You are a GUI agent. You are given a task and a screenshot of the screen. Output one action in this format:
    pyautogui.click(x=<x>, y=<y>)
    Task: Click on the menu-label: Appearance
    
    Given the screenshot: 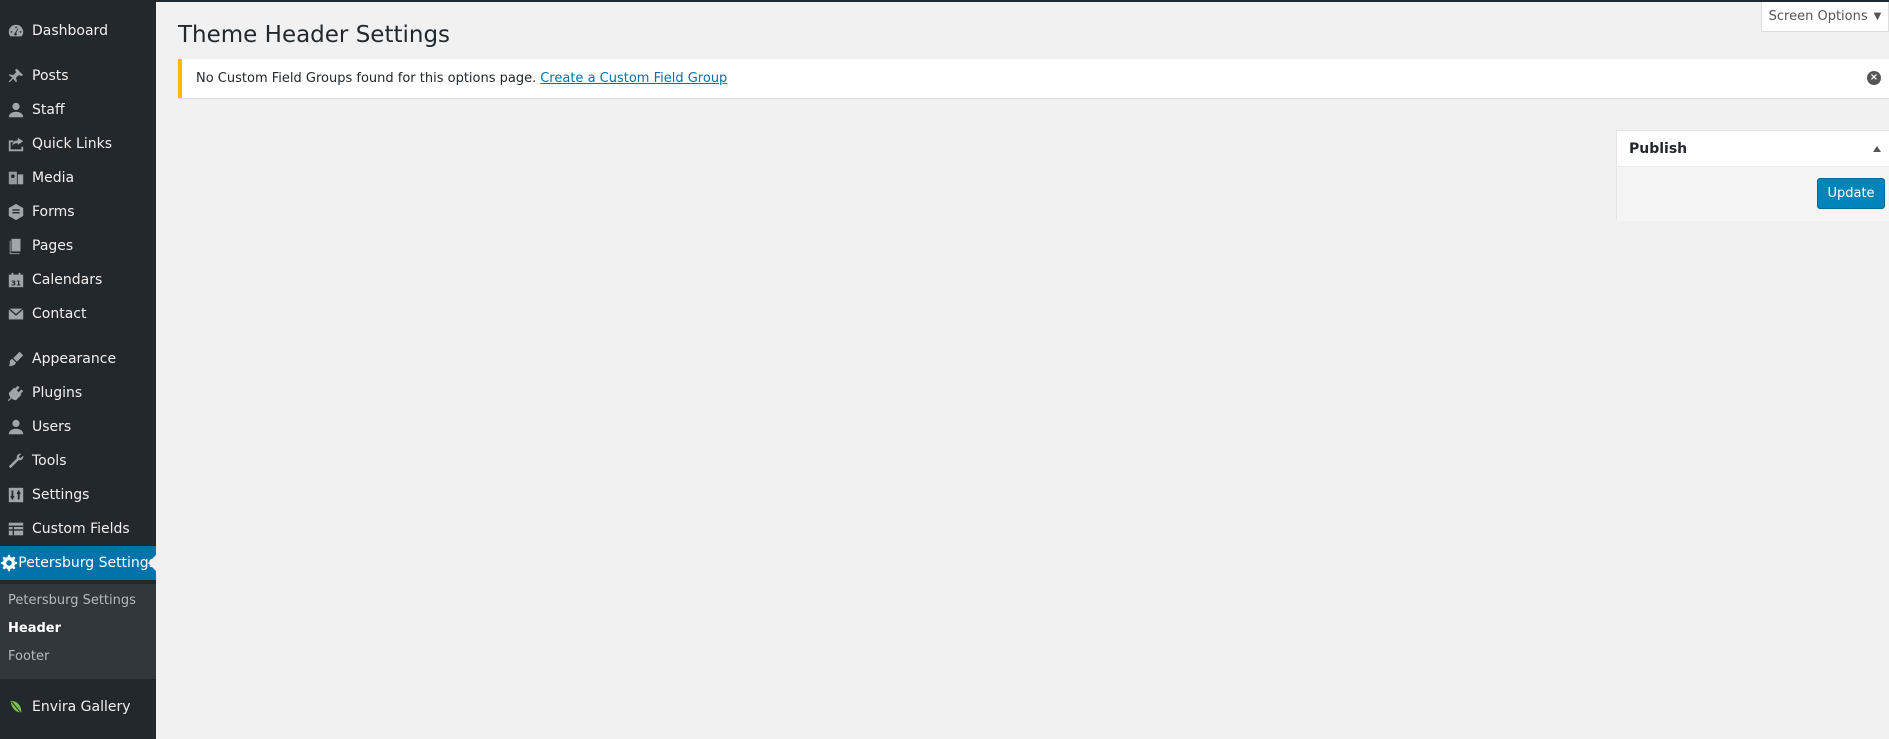 What is the action you would take?
    pyautogui.click(x=74, y=359)
    